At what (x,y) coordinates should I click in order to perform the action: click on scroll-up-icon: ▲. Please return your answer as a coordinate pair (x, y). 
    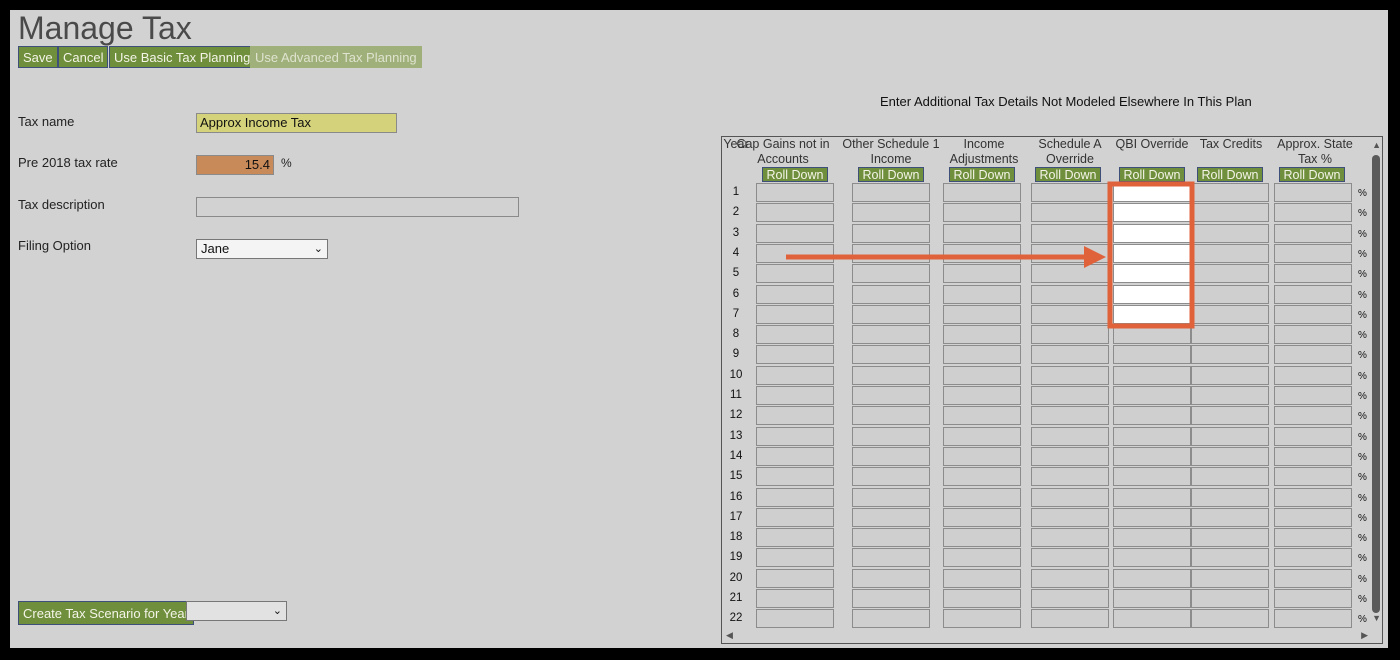
    Looking at the image, I should click on (1376, 145).